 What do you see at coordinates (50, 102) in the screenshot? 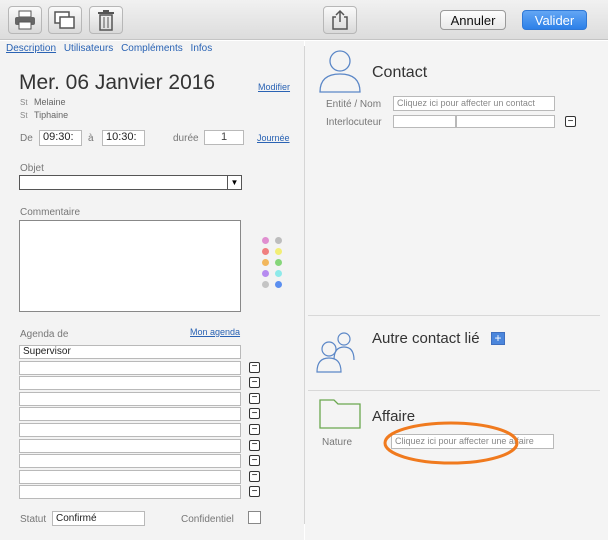
I see `participant-name: Melaine` at bounding box center [50, 102].